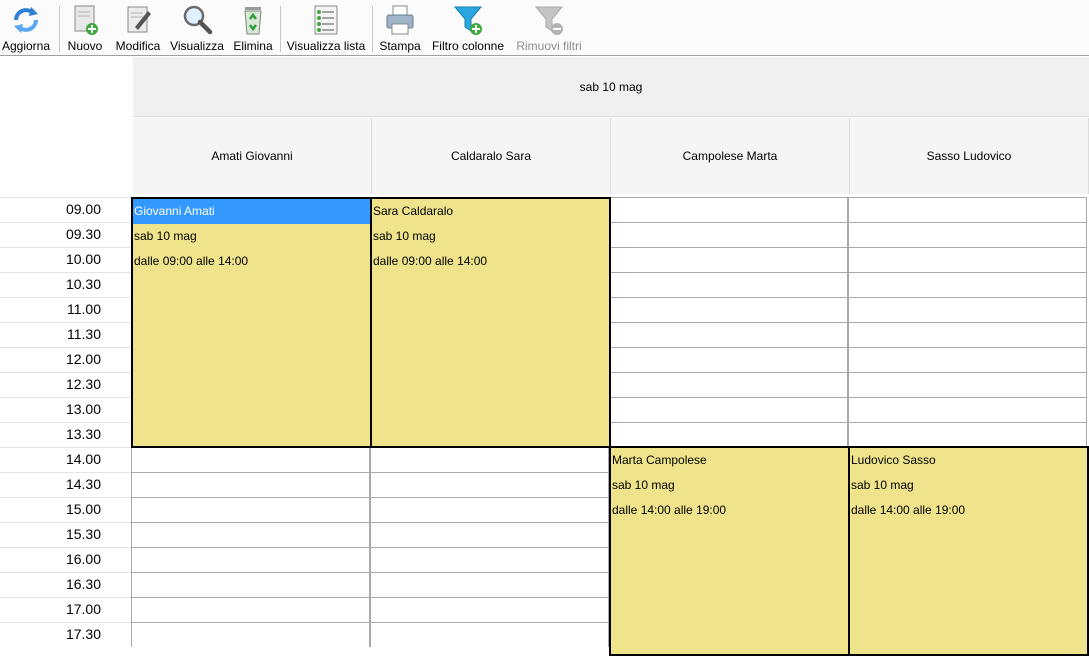 Image resolution: width=1089 pixels, height=656 pixels. Describe the element at coordinates (65, 234) in the screenshot. I see `time-label: 09.30` at that location.